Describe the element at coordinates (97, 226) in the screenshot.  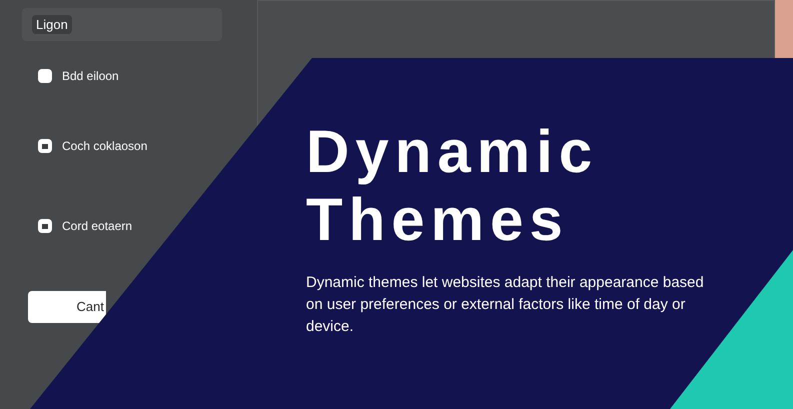
I see `option-label: Cord eotaern` at that location.